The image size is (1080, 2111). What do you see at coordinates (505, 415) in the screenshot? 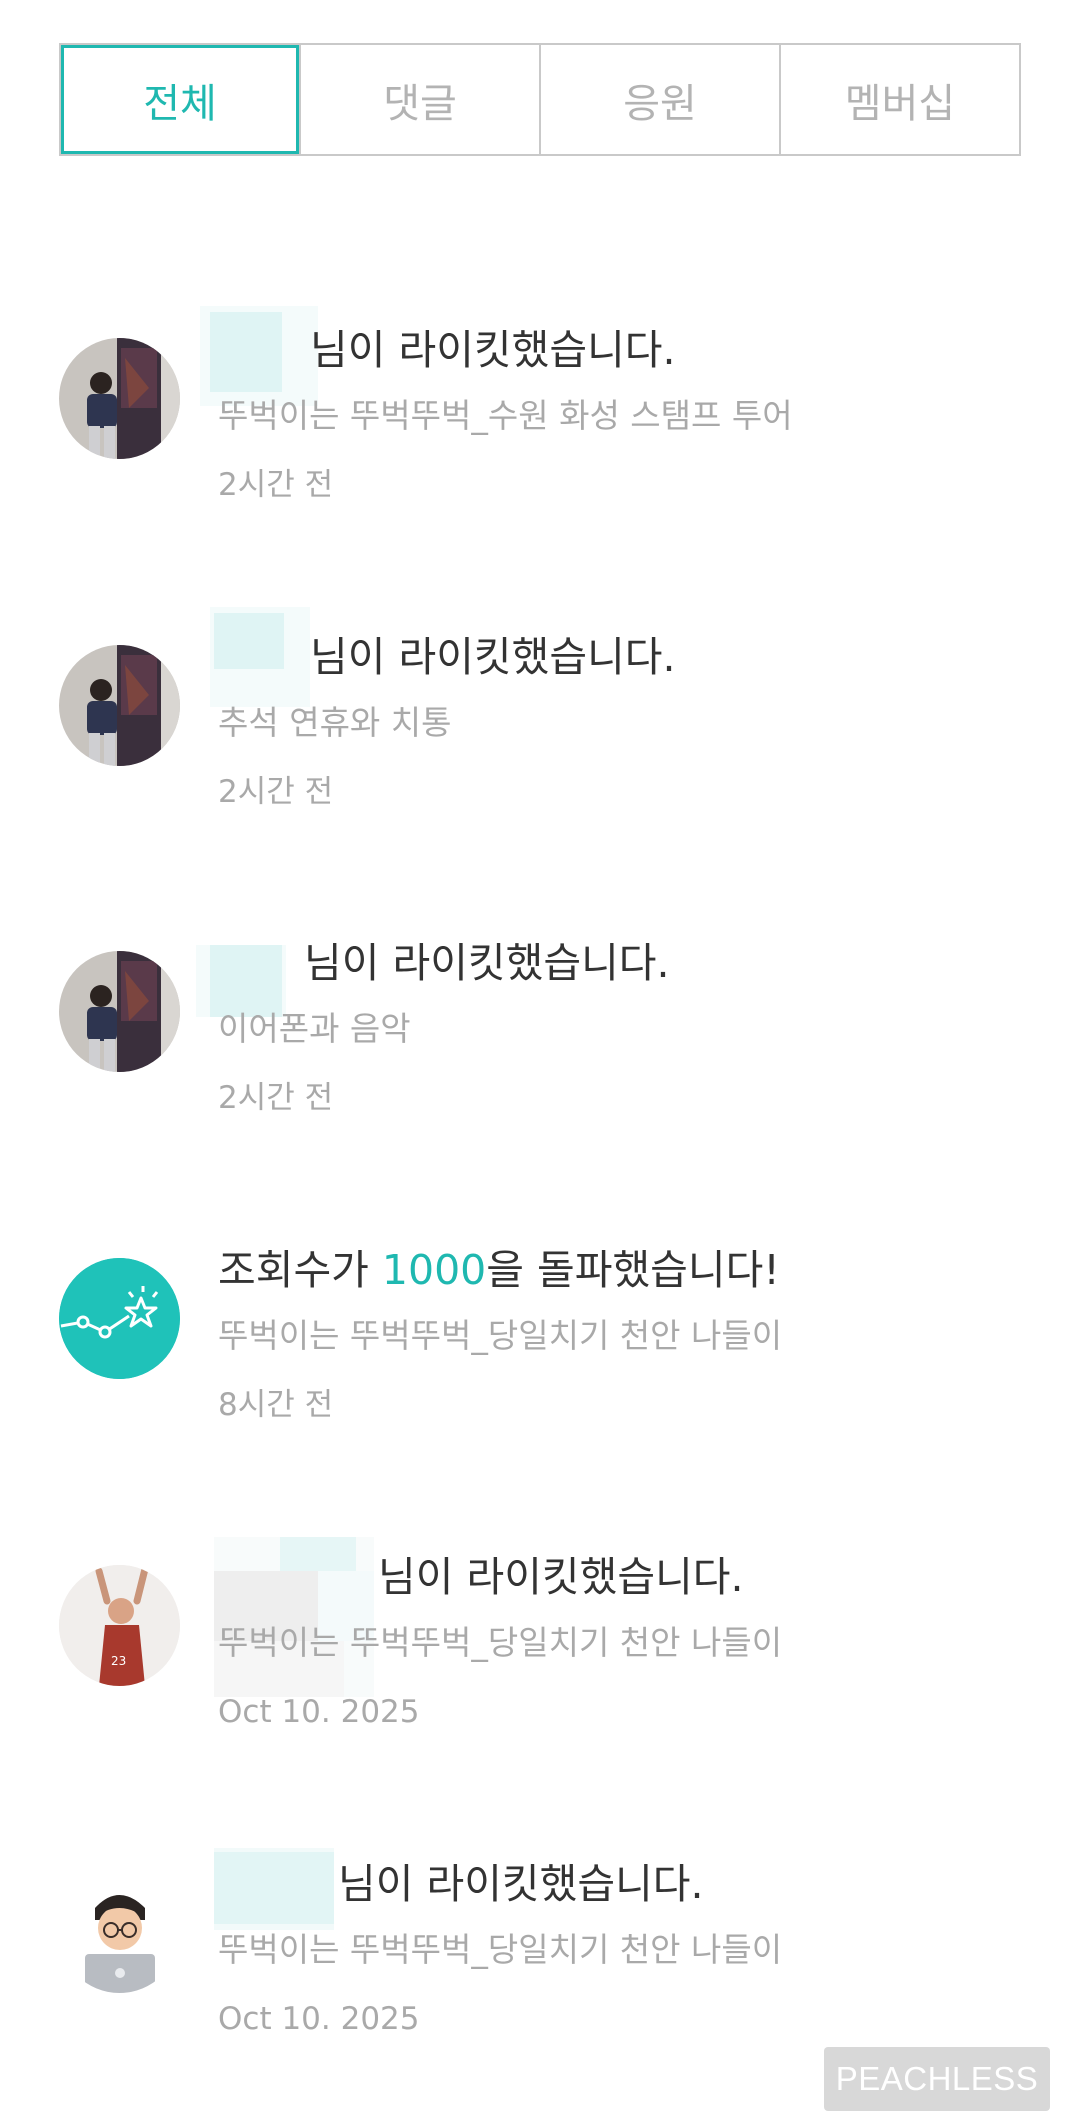
I see `notification-subtitle: 뚜벅이는 뚜벅뚜벅_수원 화성 스탬프 투어` at bounding box center [505, 415].